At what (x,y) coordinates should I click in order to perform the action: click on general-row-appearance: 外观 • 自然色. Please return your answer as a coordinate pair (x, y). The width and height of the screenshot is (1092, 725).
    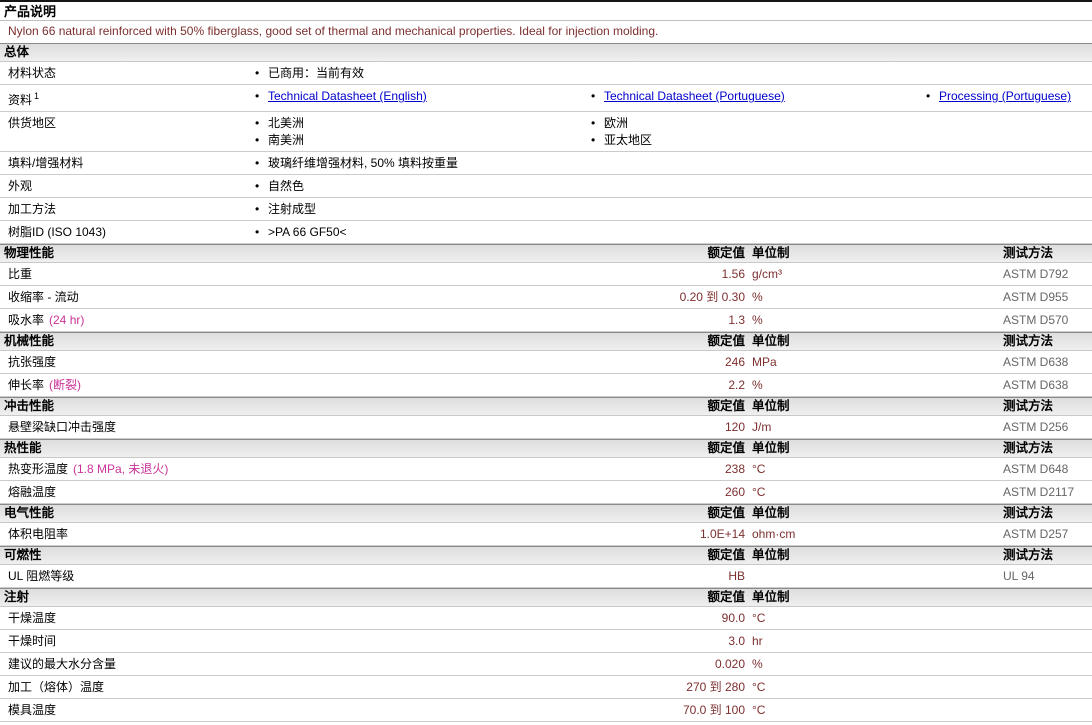
    Looking at the image, I should click on (546, 186).